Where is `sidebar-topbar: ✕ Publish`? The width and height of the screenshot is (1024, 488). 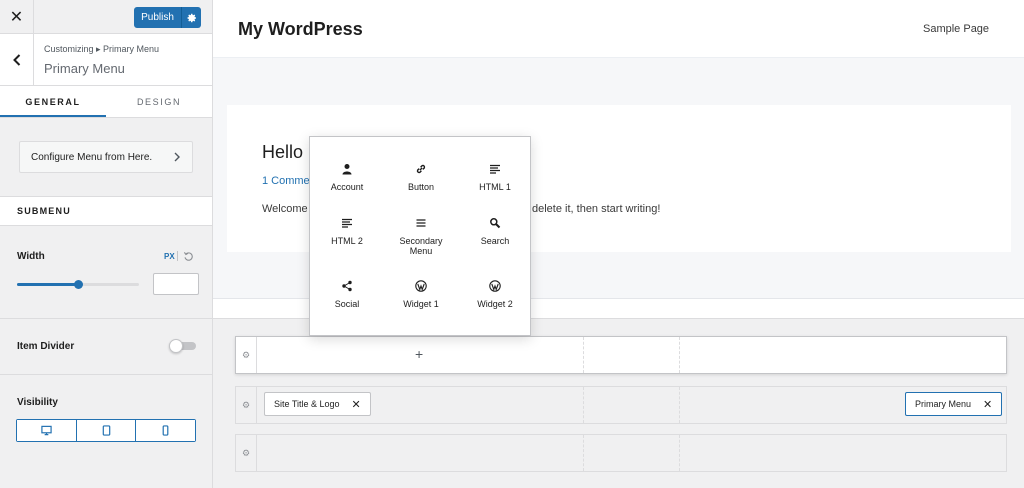
sidebar-topbar: ✕ Publish is located at coordinates (106, 17).